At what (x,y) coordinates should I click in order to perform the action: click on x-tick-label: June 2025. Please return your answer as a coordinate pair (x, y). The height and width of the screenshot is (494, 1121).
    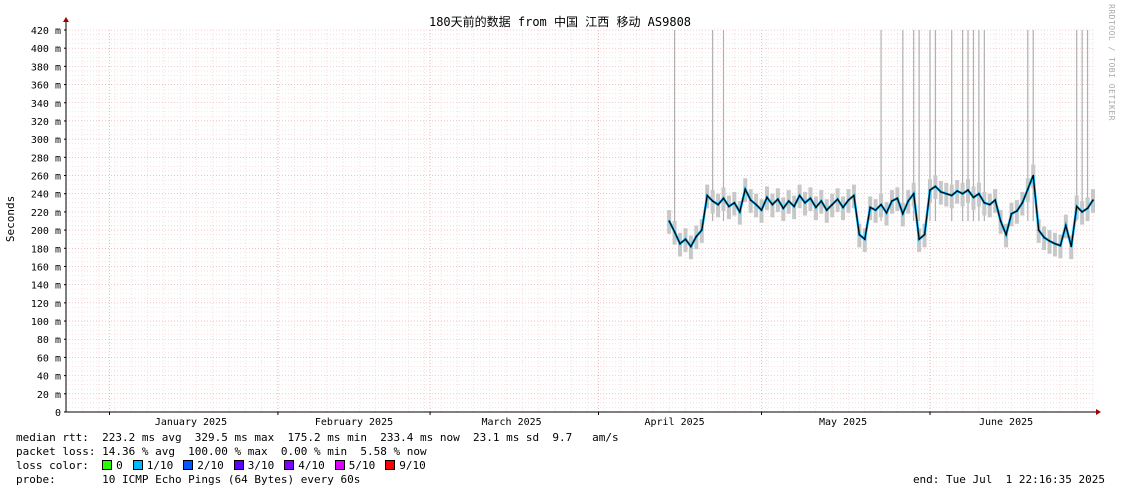
    Looking at the image, I should click on (1006, 422).